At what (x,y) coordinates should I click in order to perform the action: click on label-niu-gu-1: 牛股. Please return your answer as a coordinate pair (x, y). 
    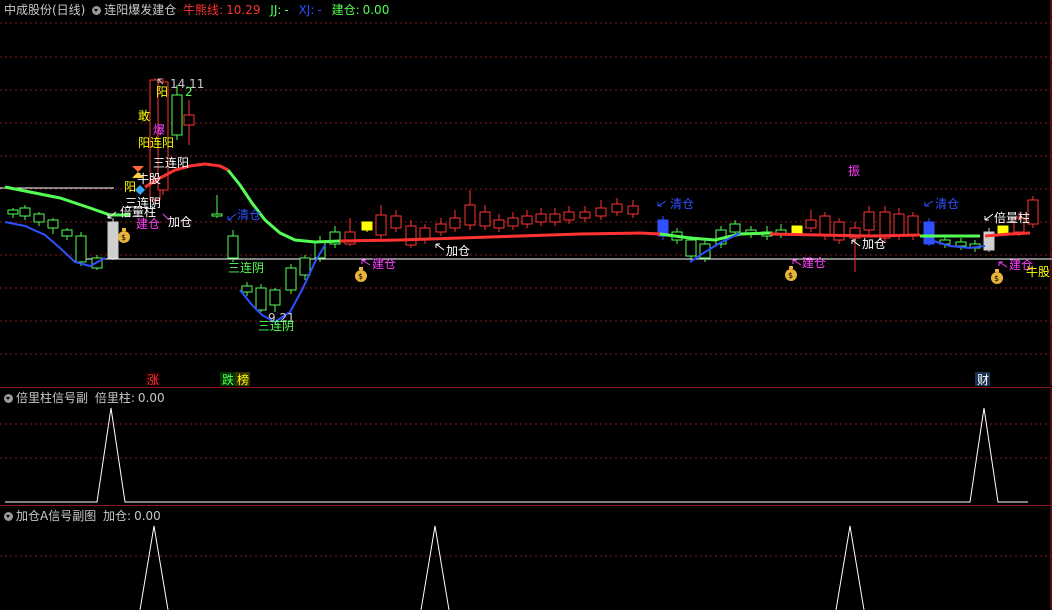
    Looking at the image, I should click on (149, 178).